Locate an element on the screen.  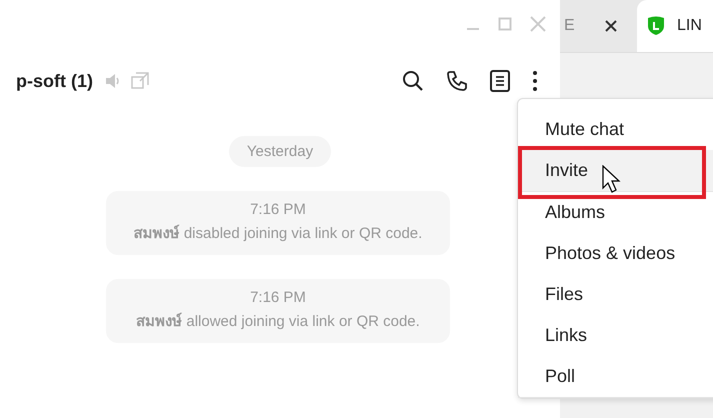
close-icon is located at coordinates (611, 26).